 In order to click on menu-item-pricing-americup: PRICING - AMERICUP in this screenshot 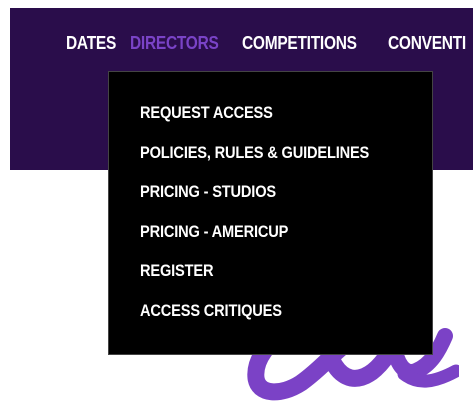, I will do `click(254, 243)`.